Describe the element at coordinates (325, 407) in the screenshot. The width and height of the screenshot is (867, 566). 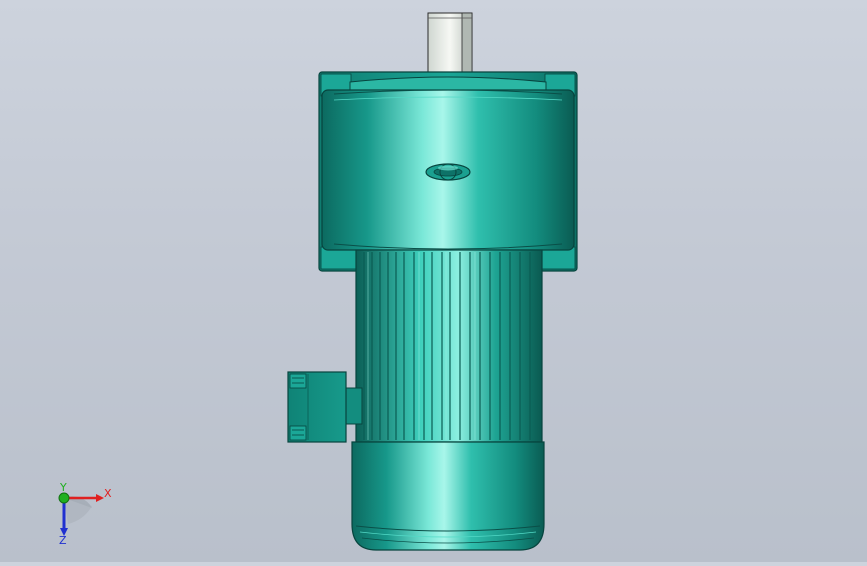
I see `terminal-box` at that location.